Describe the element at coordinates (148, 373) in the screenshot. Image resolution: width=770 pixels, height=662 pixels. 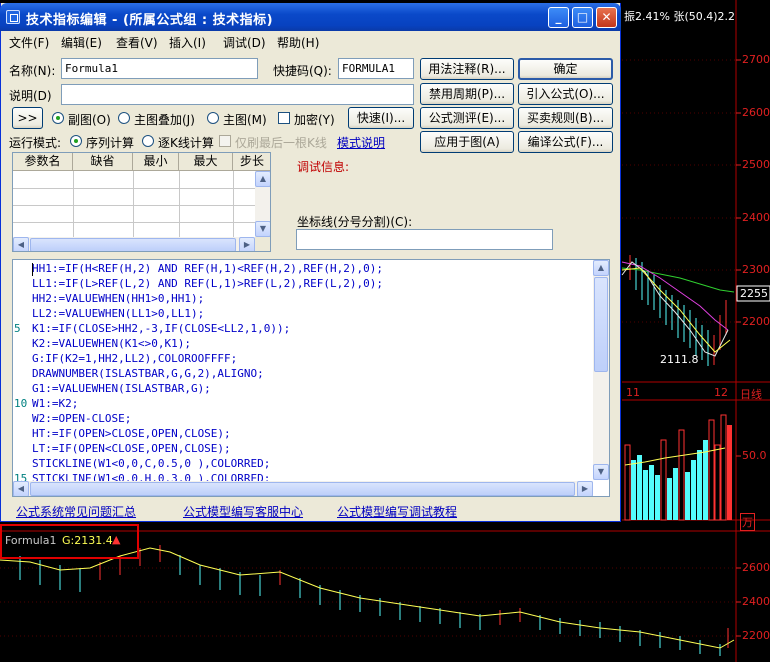
I see `code-line: DRAWNUMBER(ISLASTBAR,G,G,2),ALIGNO;` at that location.